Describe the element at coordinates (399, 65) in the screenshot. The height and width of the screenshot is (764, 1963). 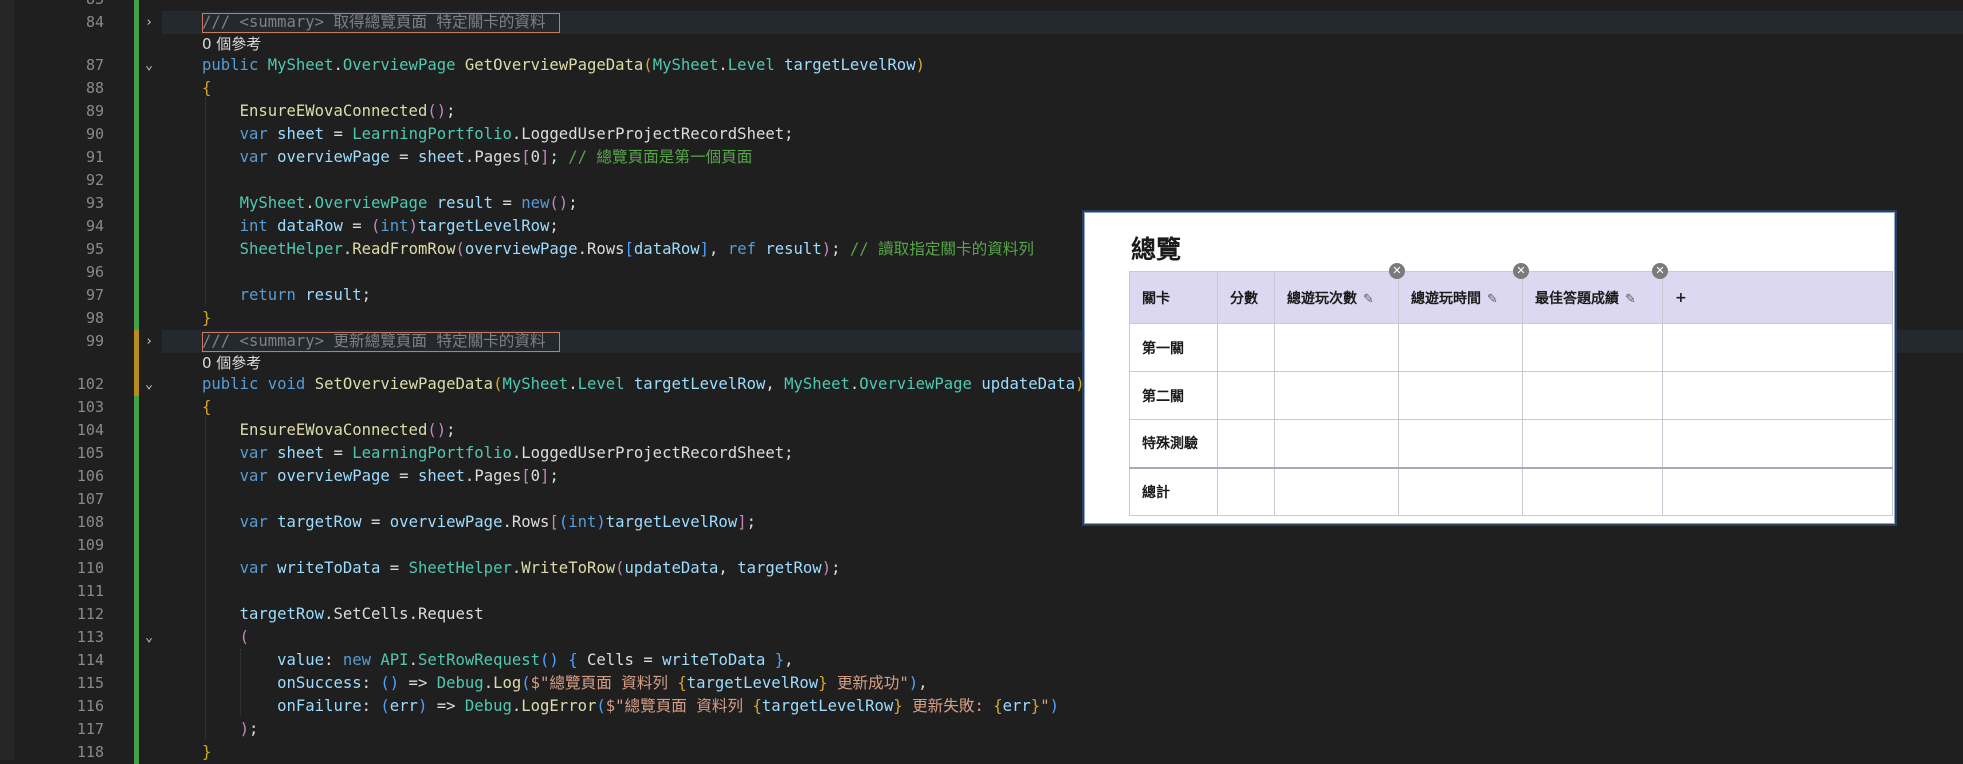
I see `type-name: OverviewPage` at that location.